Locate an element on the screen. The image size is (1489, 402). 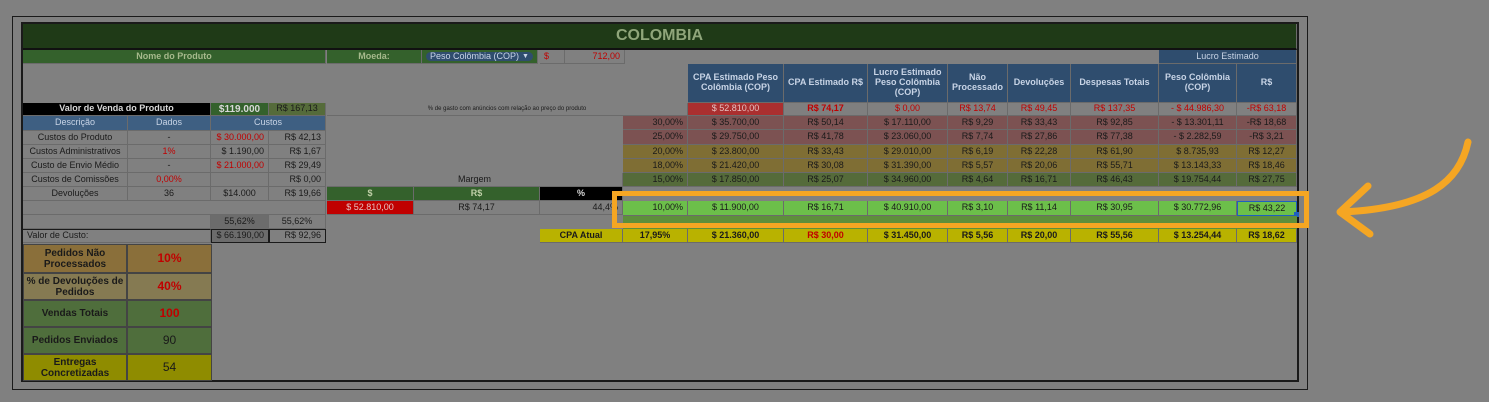
cost-dados: 1% is located at coordinates (169, 152).